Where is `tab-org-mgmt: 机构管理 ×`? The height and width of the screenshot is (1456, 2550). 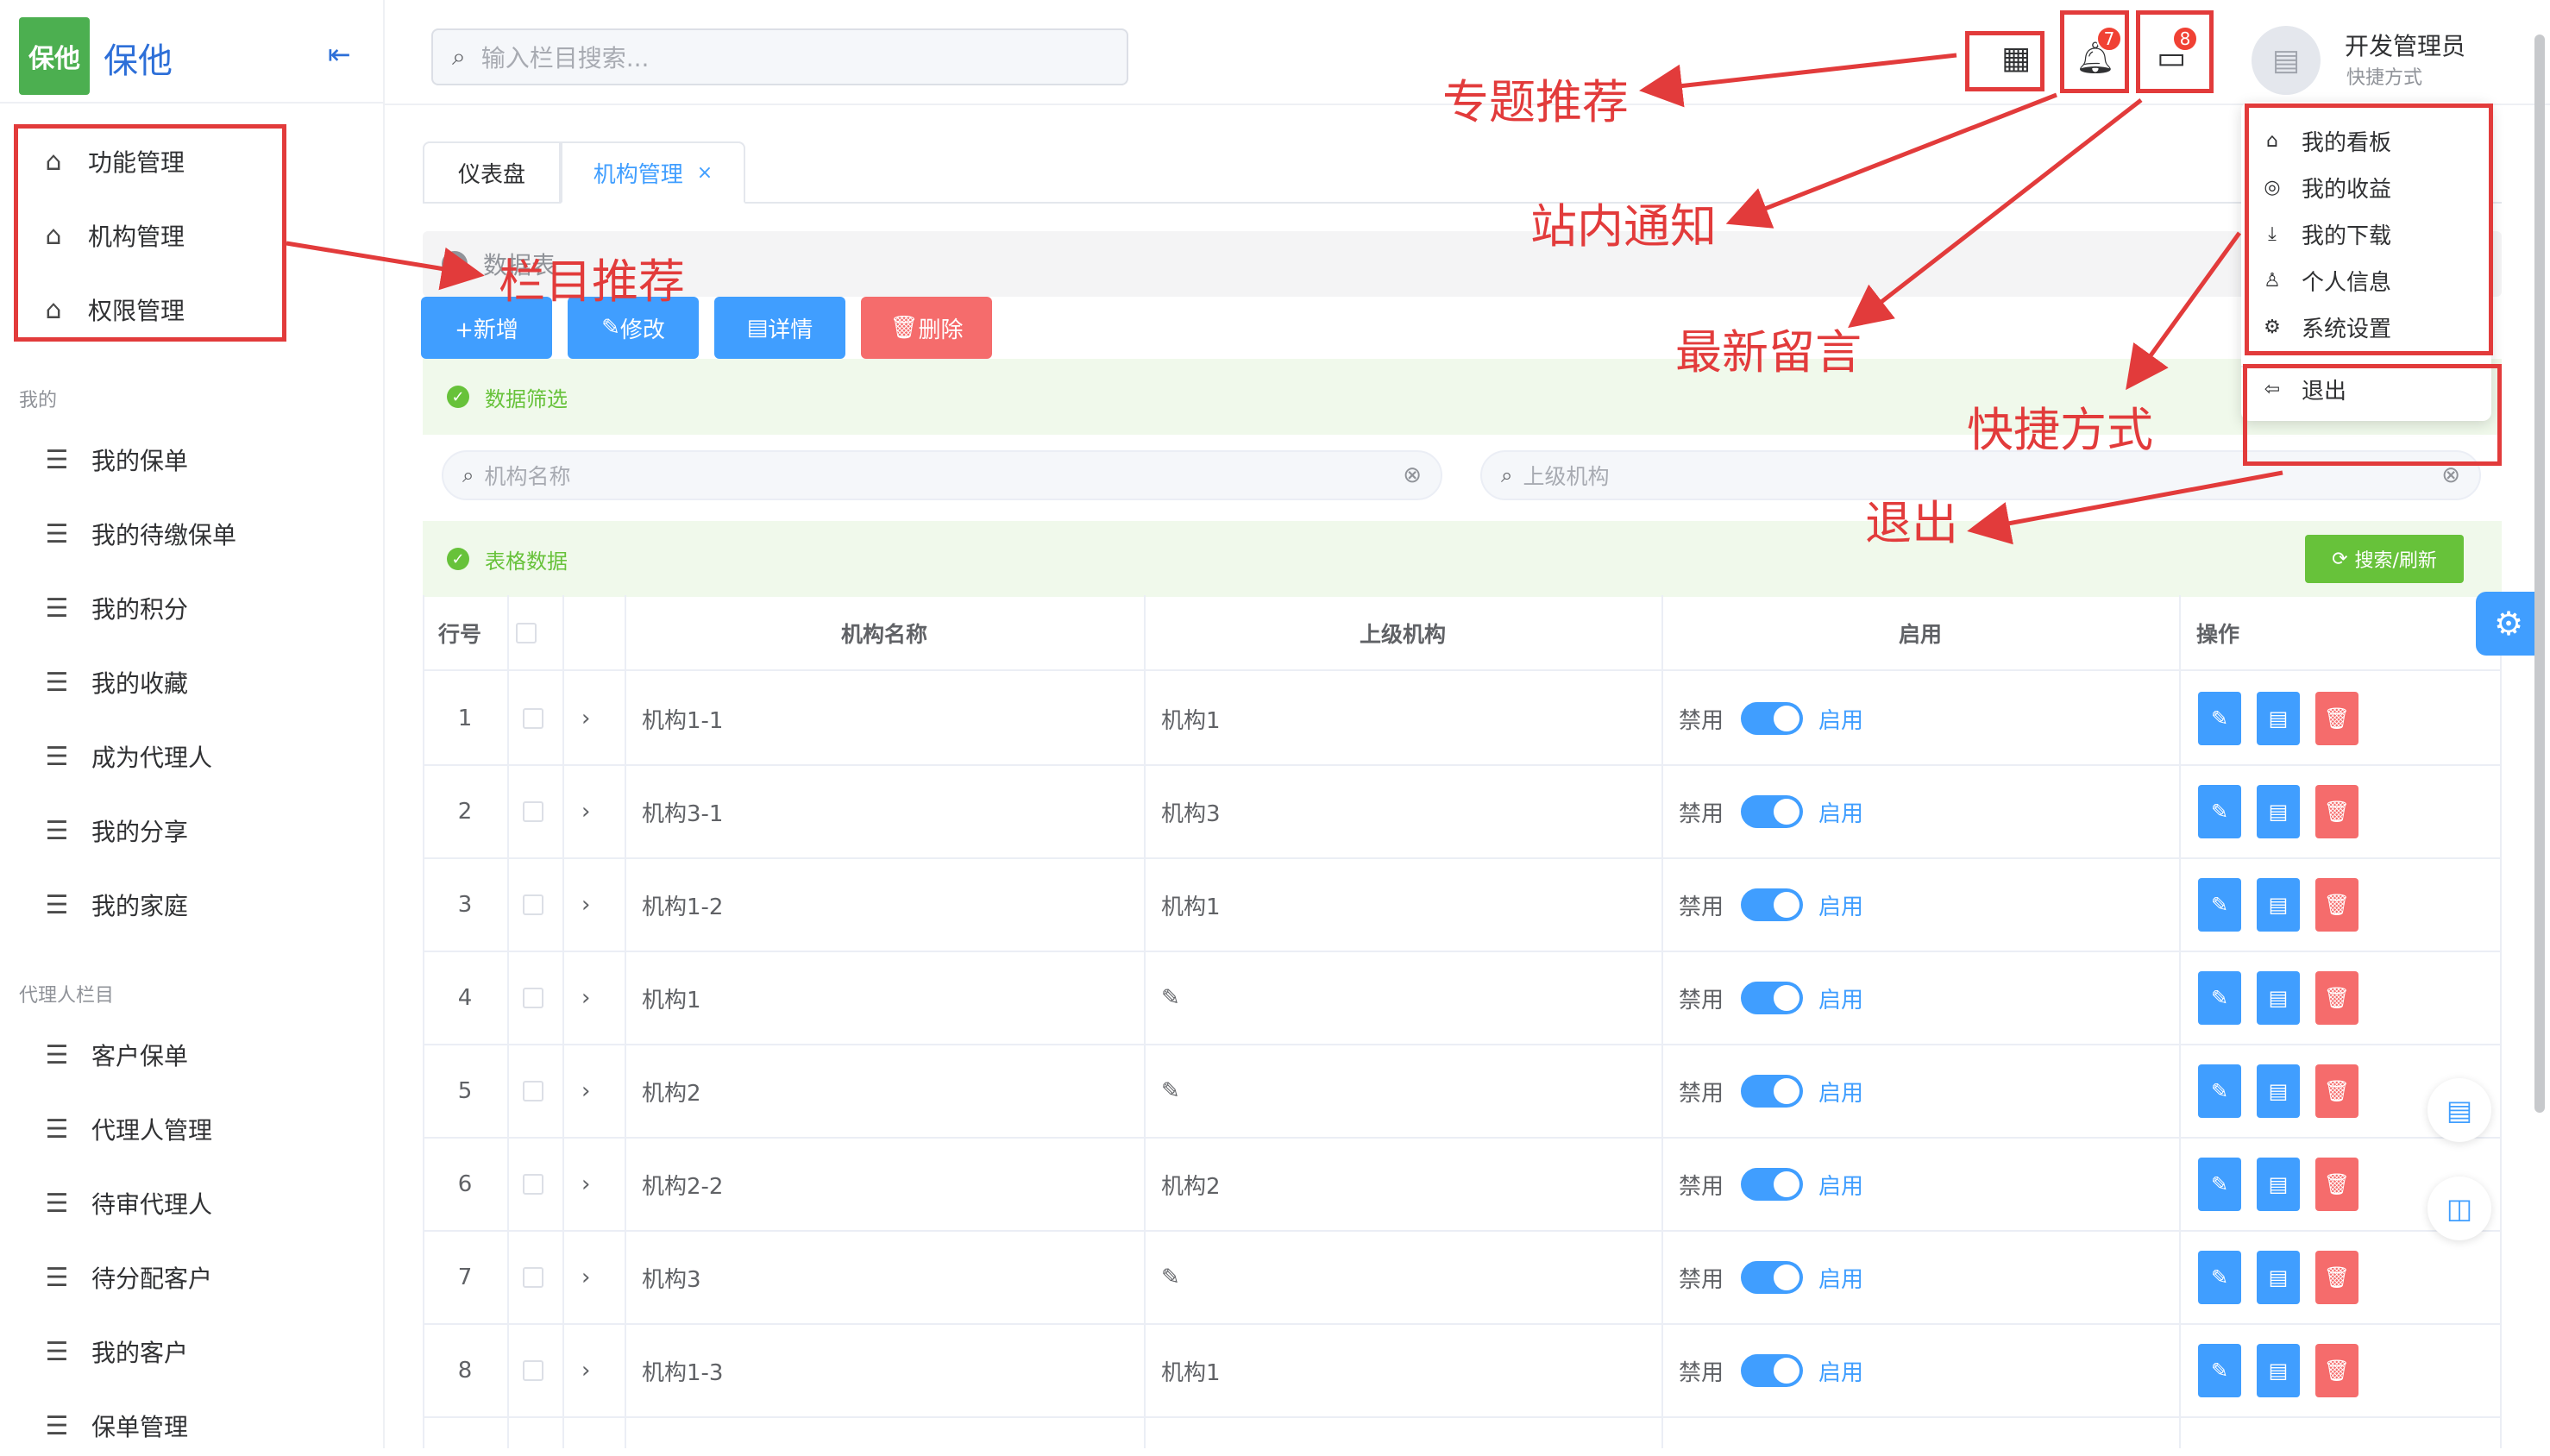
tab-org-mgmt: 机构管理 × is located at coordinates (653, 173).